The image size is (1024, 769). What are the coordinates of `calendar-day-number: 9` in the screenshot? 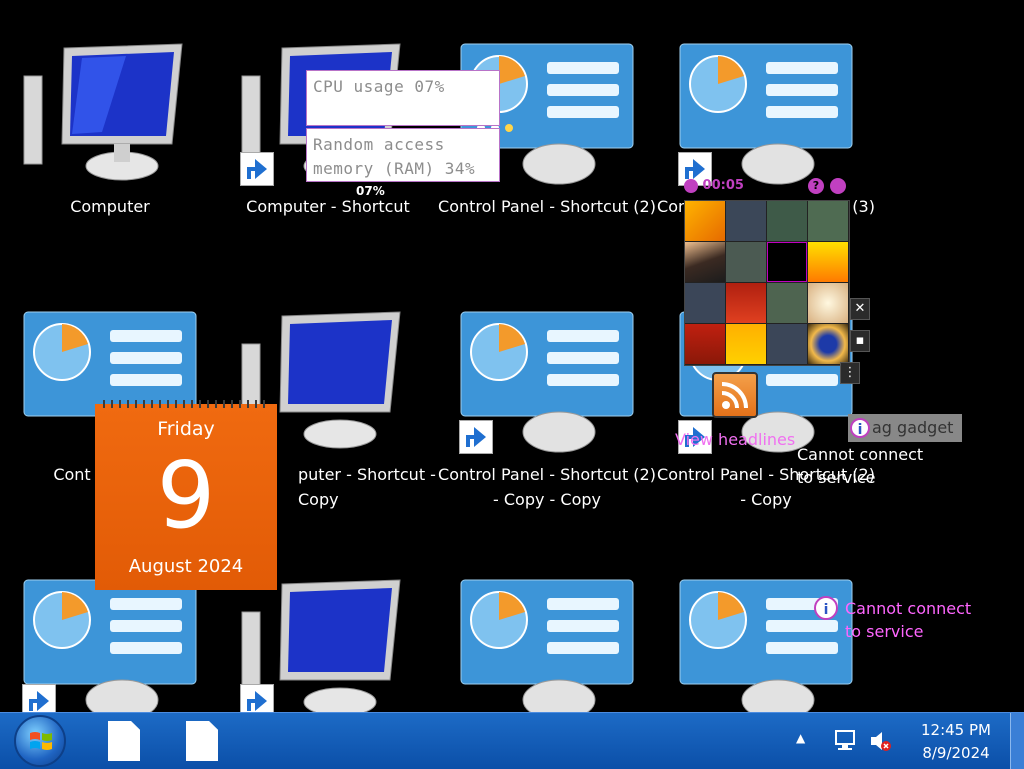 It's located at (186, 495).